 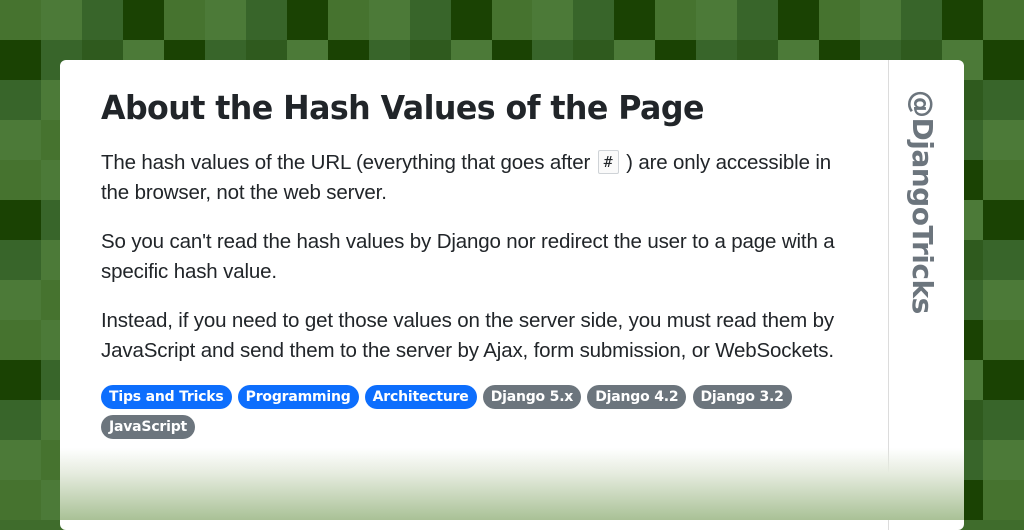 What do you see at coordinates (148, 427) in the screenshot?
I see `tag-javascript: JavaScript` at bounding box center [148, 427].